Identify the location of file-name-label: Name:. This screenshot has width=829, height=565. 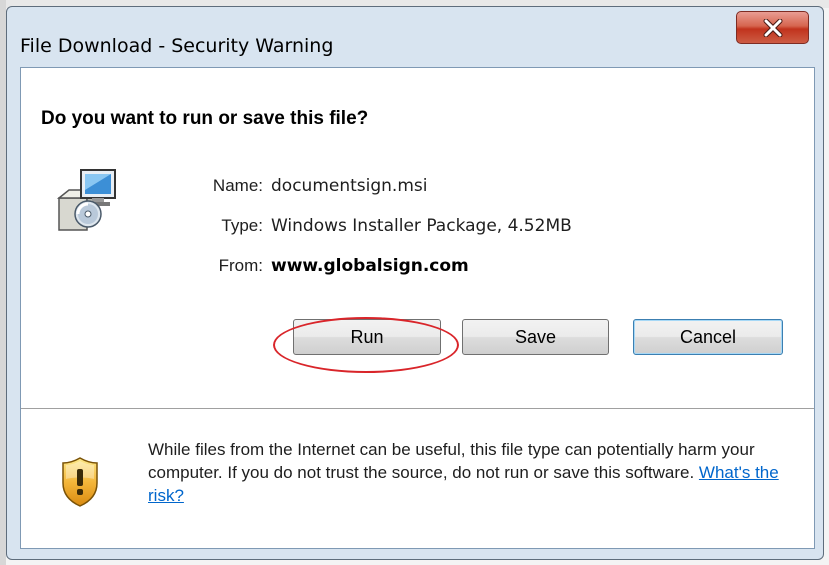
(237, 185).